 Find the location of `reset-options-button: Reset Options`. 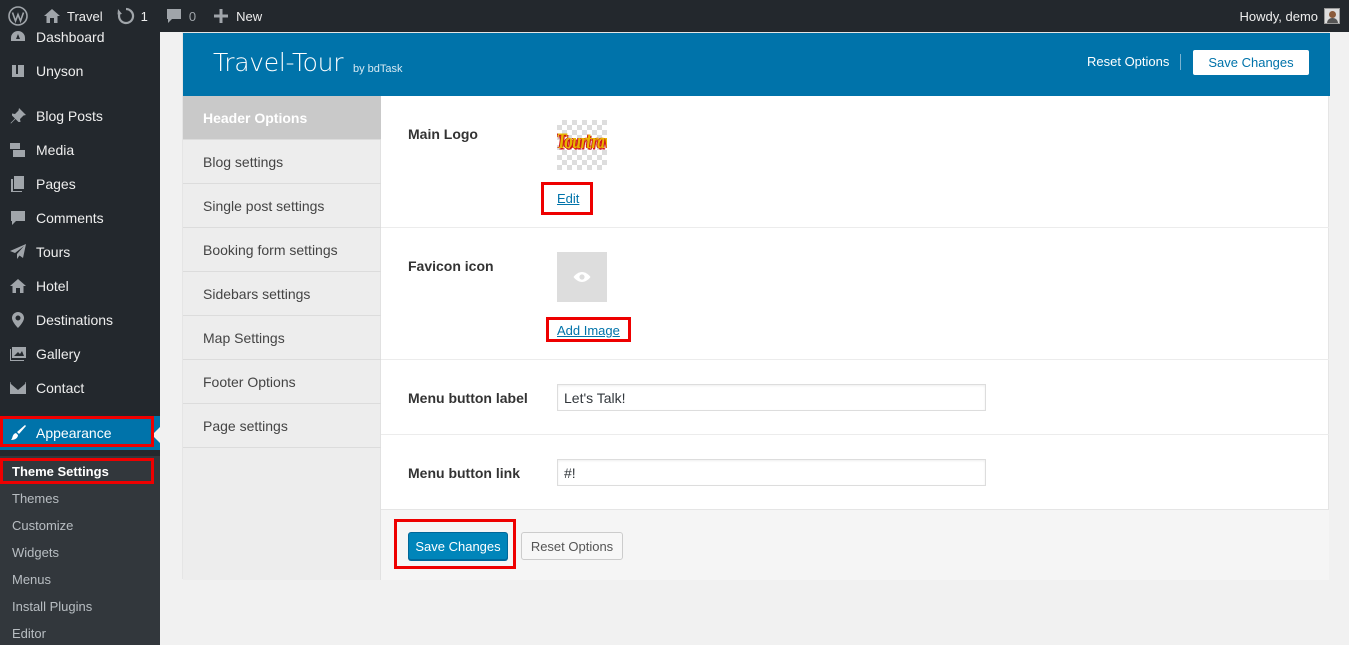

reset-options-button: Reset Options is located at coordinates (572, 546).